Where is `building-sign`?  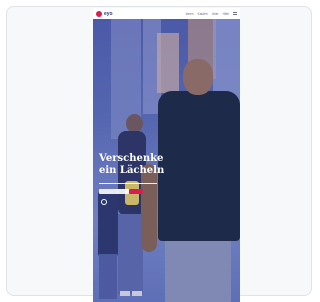
building-sign is located at coordinates (168, 63).